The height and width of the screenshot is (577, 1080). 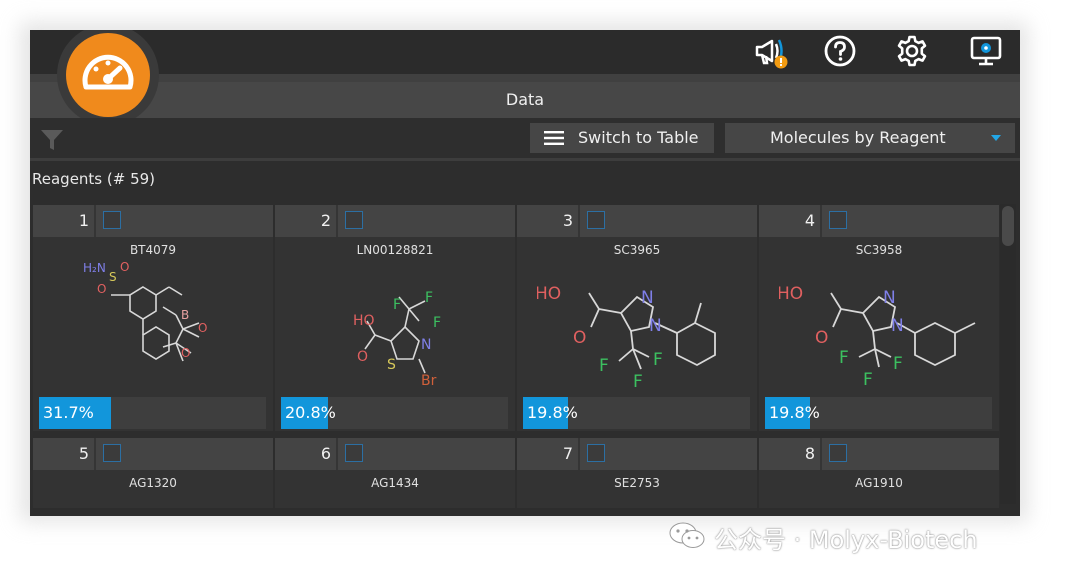 I want to click on card-index: 7, so click(x=567, y=453).